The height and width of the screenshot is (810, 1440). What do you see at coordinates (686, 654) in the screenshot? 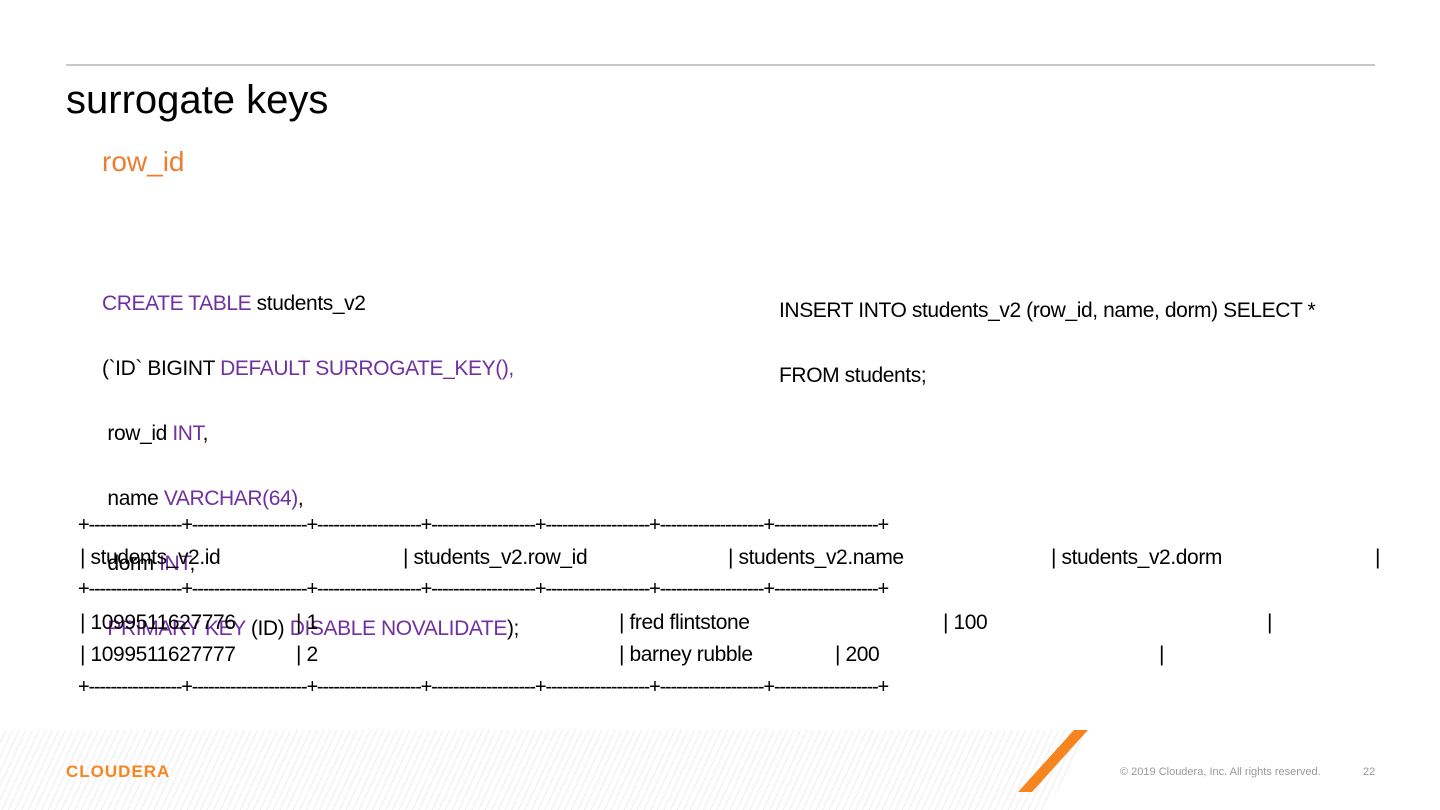
I see `cell: | barney rubble` at bounding box center [686, 654].